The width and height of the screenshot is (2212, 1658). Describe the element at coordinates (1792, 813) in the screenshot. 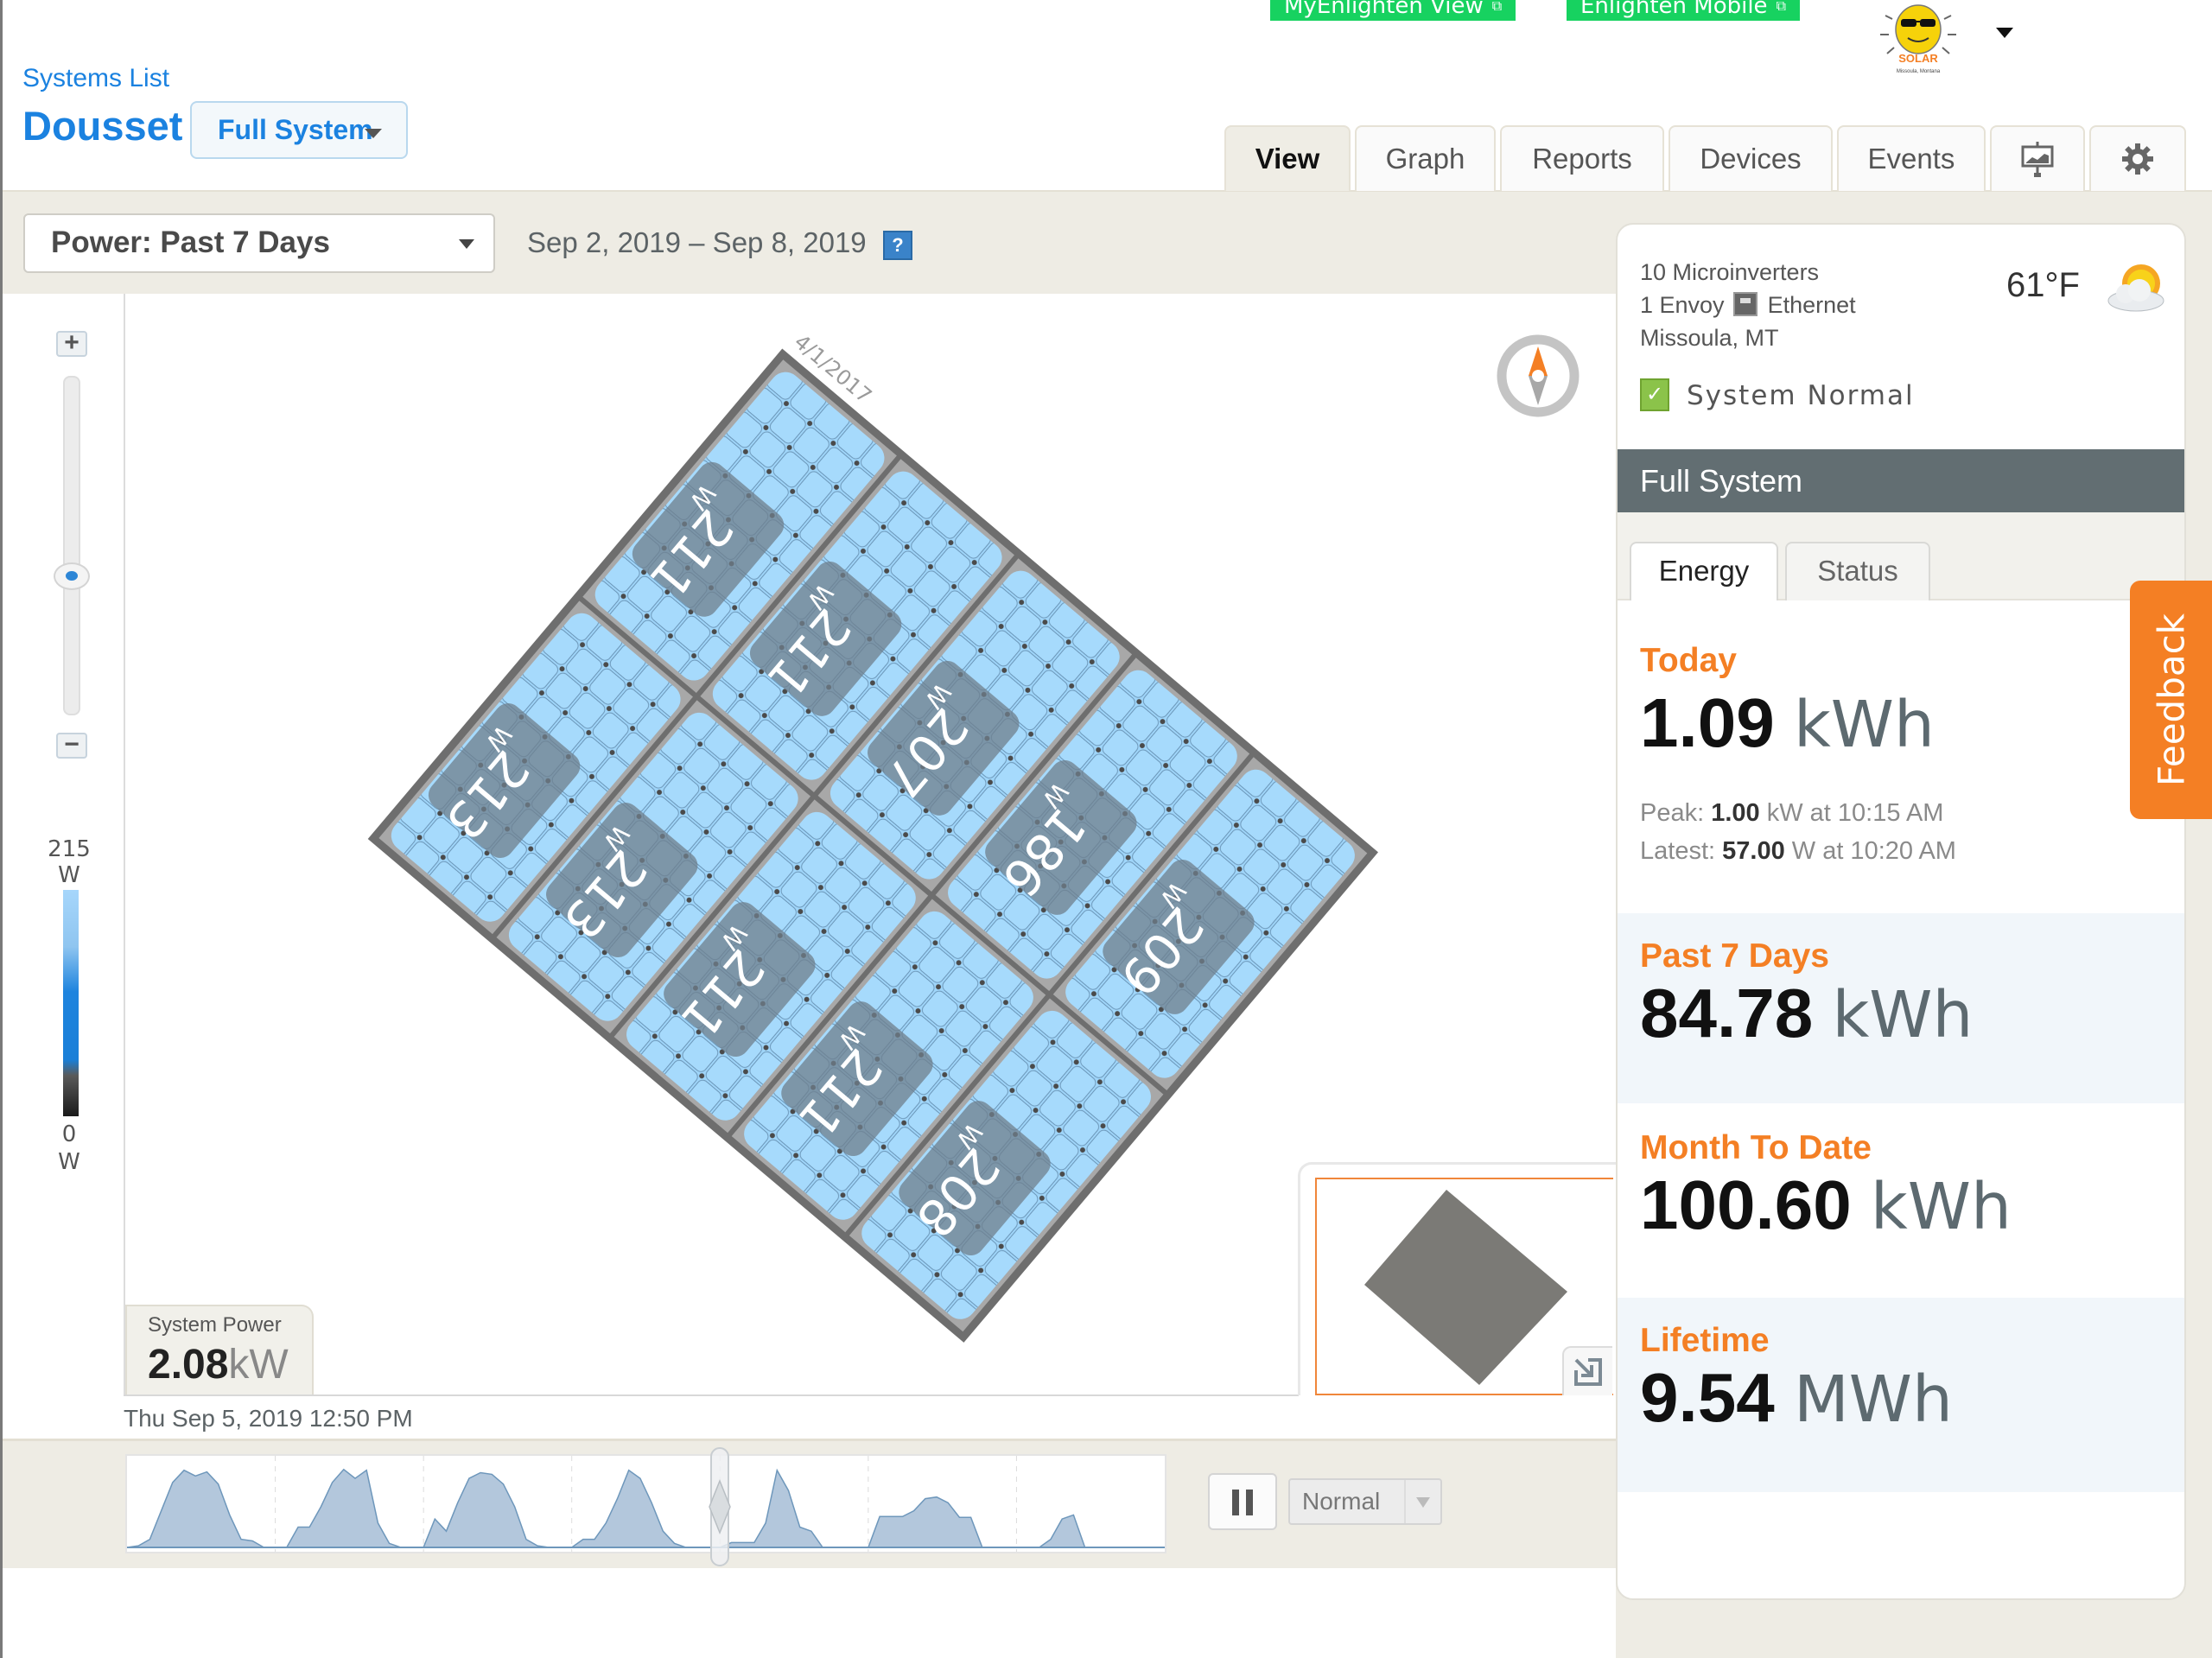

I see `peak-info: Peak: 1.00 kW at 10:15 AM` at that location.